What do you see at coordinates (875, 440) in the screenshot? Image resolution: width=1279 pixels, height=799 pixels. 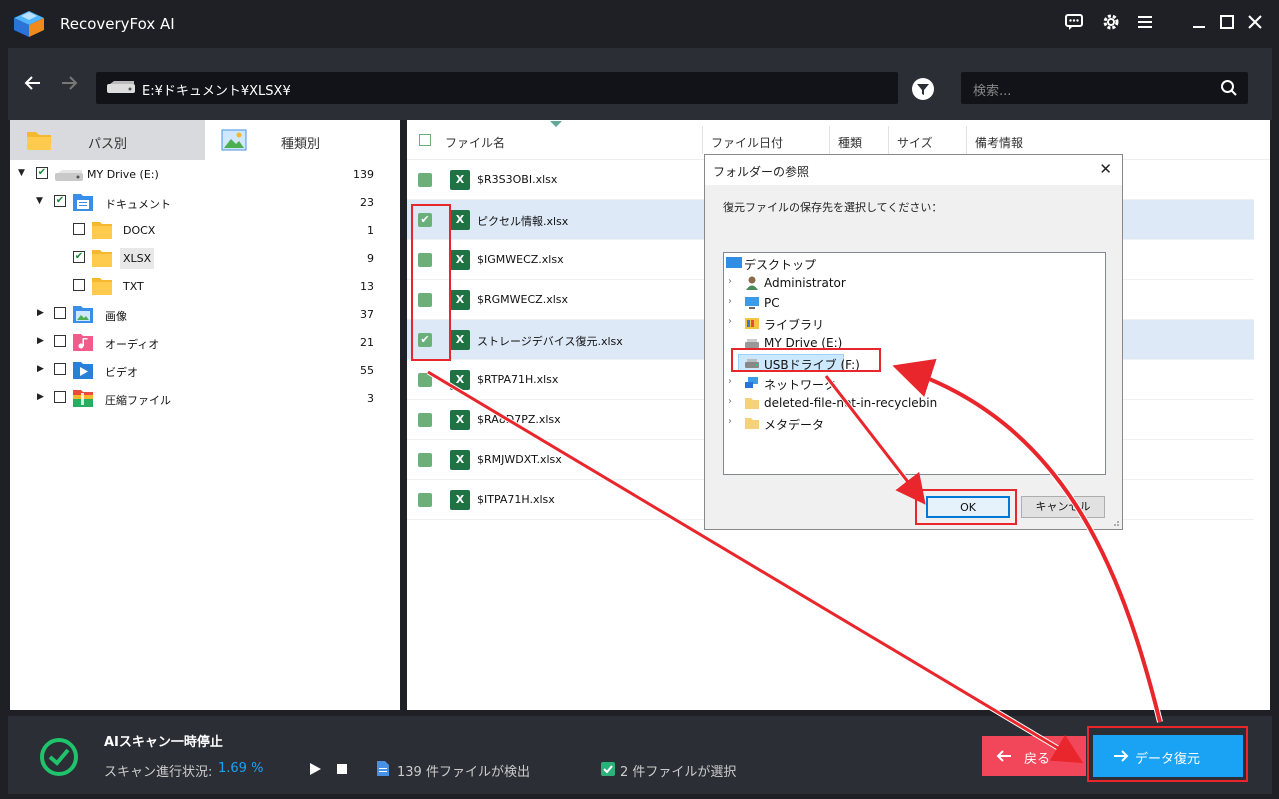 I see `arrow-to-ok` at bounding box center [875, 440].